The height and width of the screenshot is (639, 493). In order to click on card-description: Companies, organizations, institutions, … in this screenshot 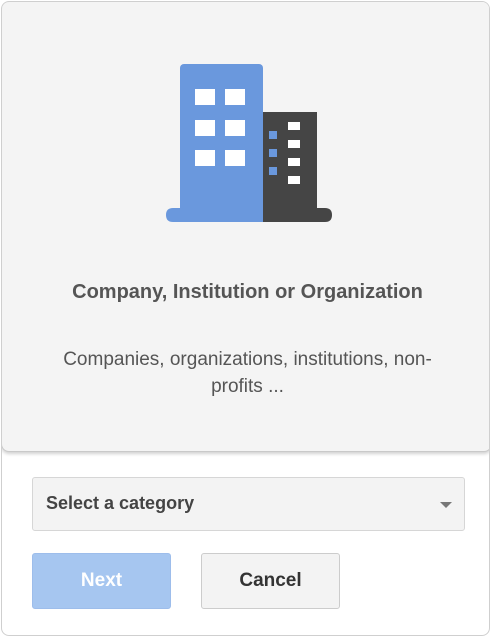, I will do `click(247, 373)`.